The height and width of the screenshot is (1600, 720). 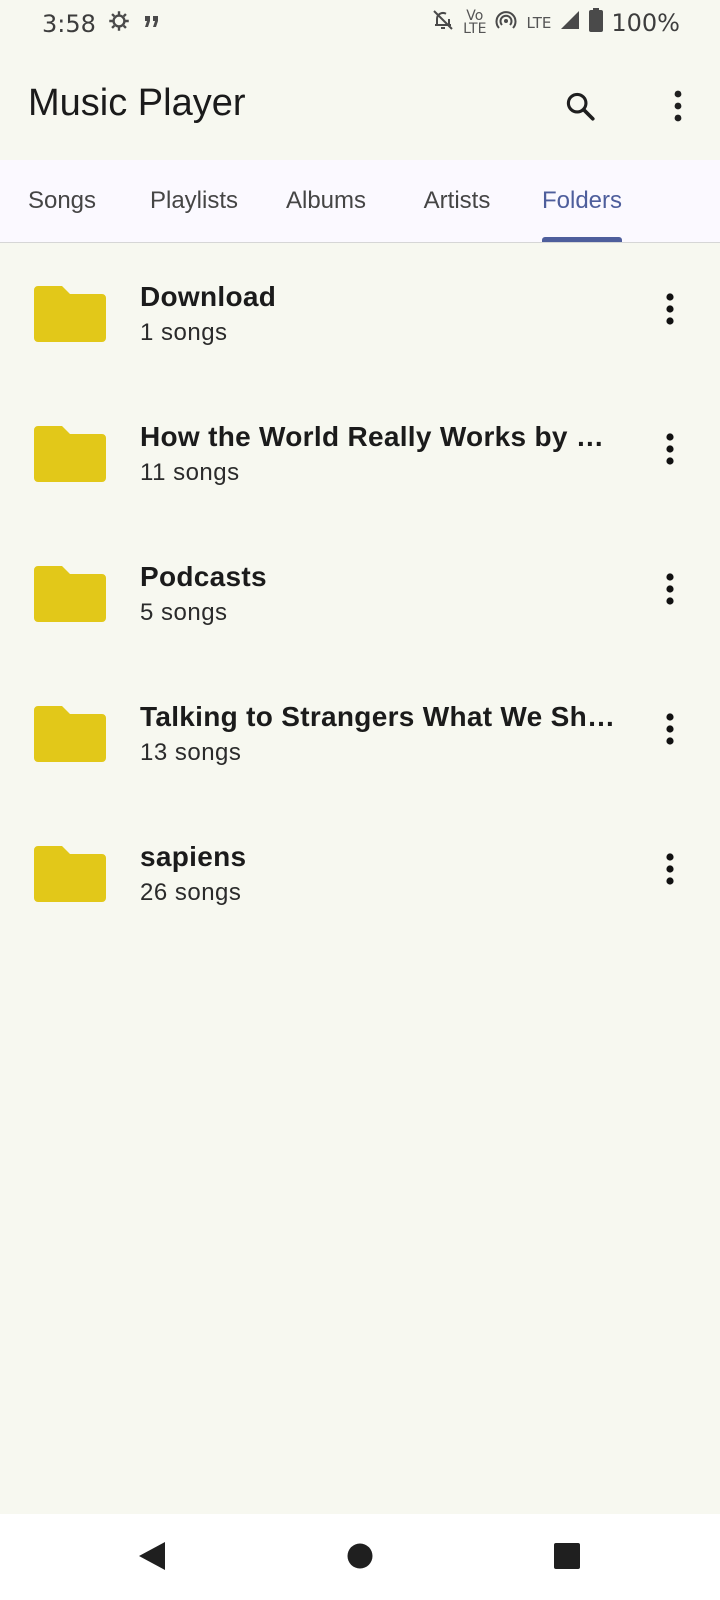 I want to click on gear-icon, so click(x=119, y=24).